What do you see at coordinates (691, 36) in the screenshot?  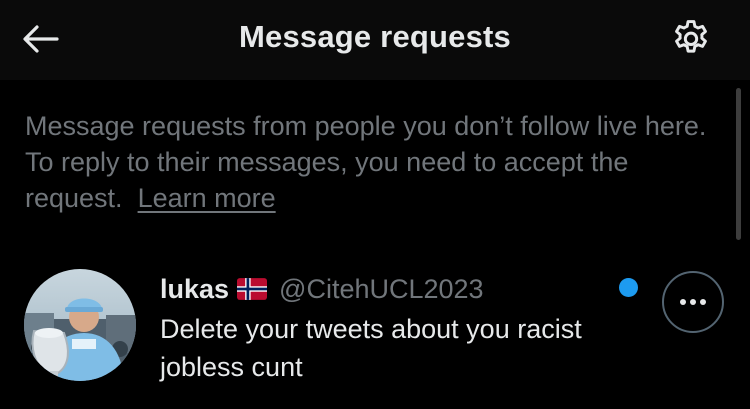 I see `gear-icon` at bounding box center [691, 36].